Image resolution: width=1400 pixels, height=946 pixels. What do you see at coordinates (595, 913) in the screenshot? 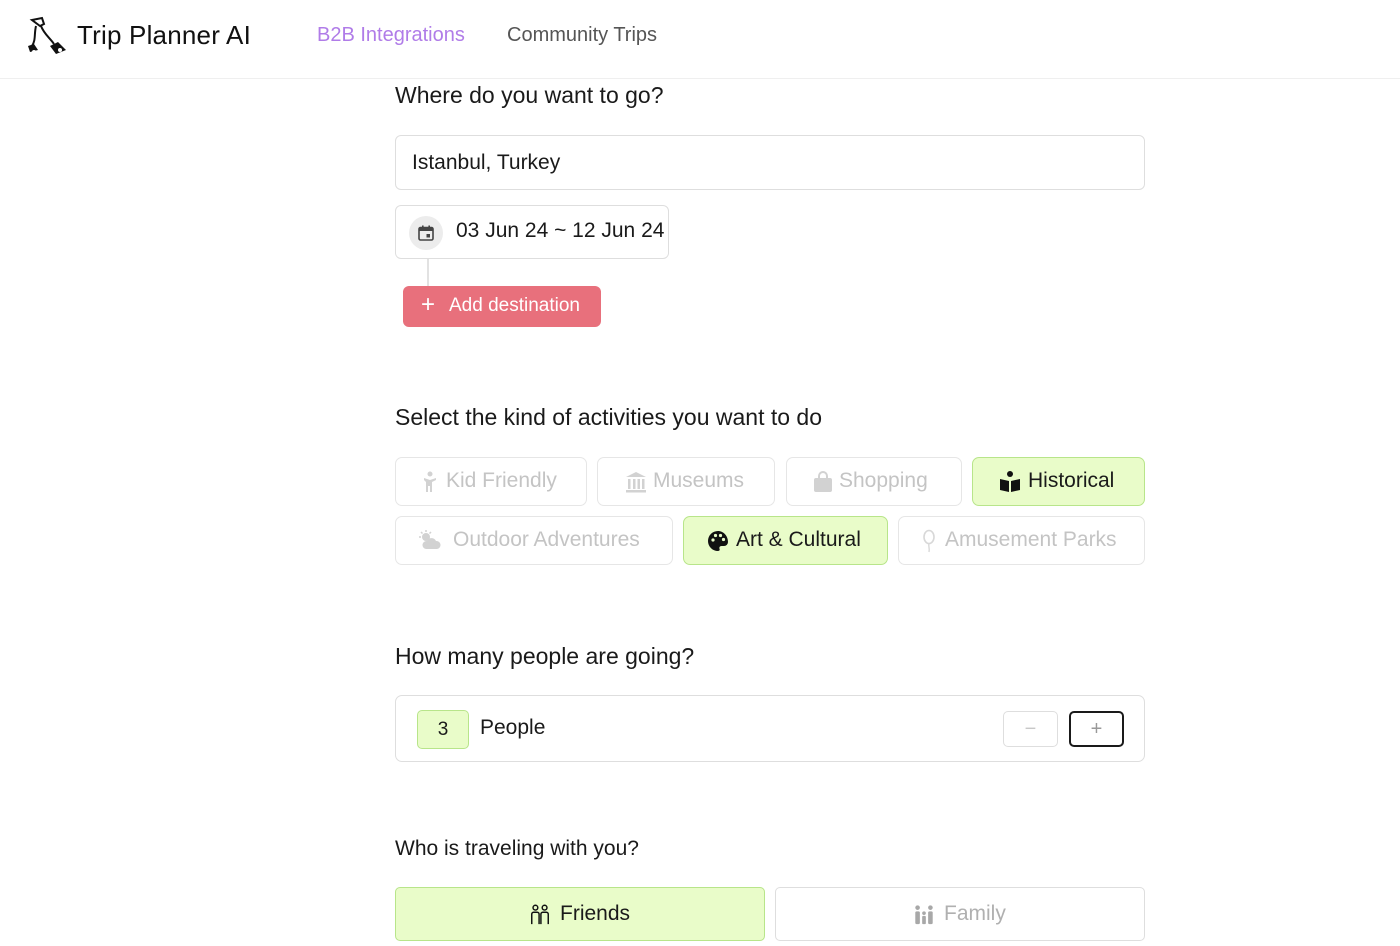
I see `companion-label: Friends` at bounding box center [595, 913].